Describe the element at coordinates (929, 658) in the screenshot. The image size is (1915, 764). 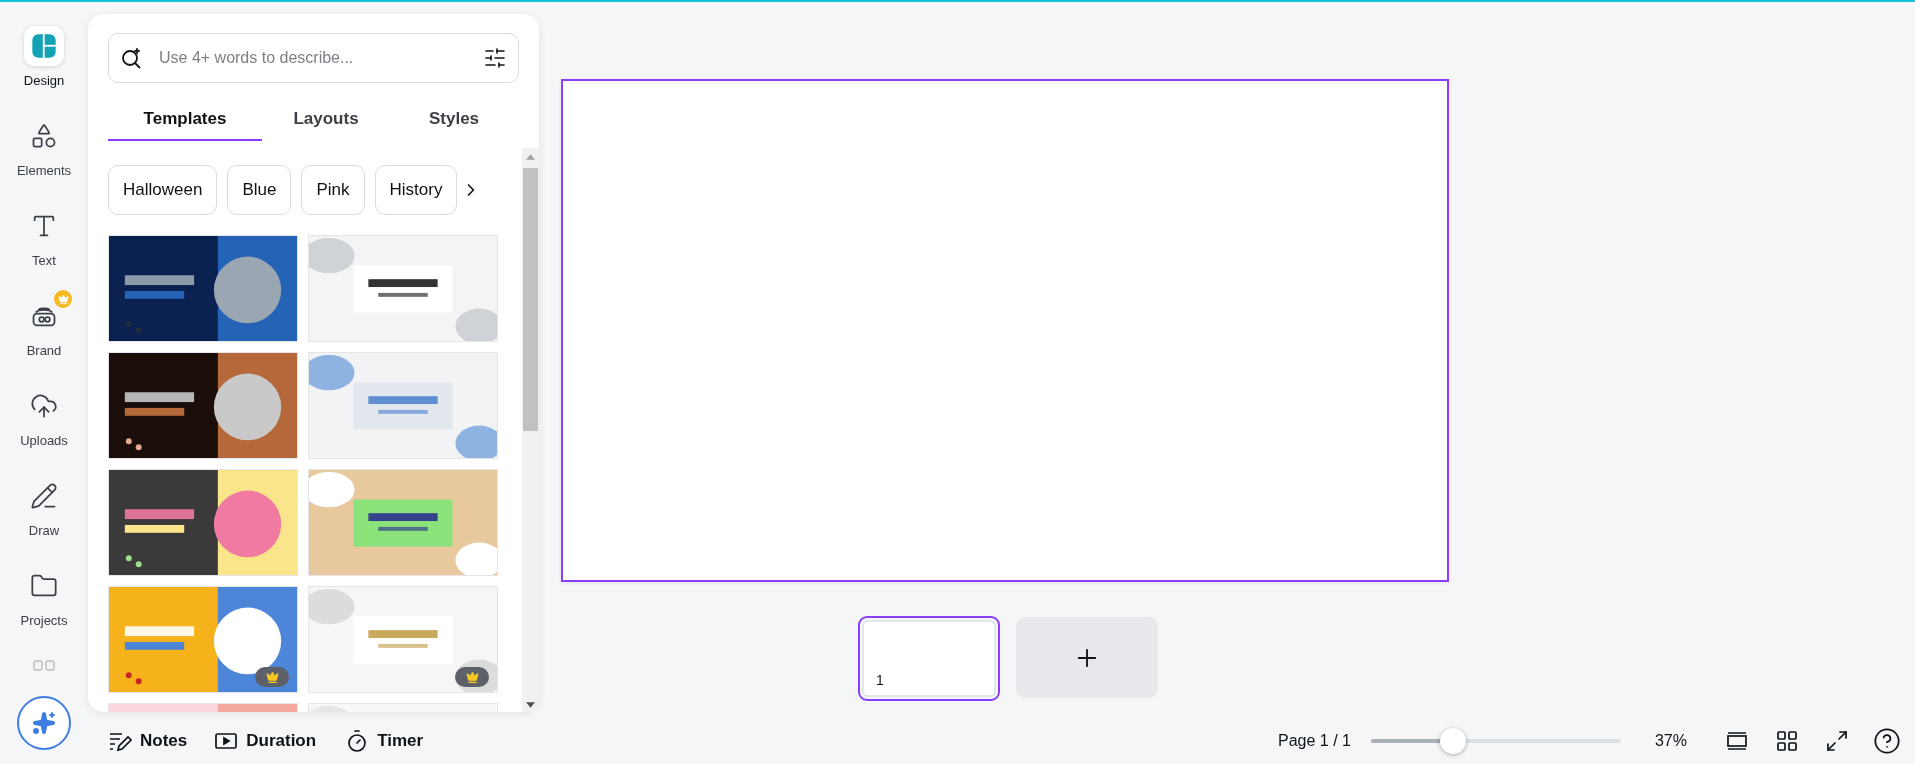
I see `page-thumbnail: 1` at that location.